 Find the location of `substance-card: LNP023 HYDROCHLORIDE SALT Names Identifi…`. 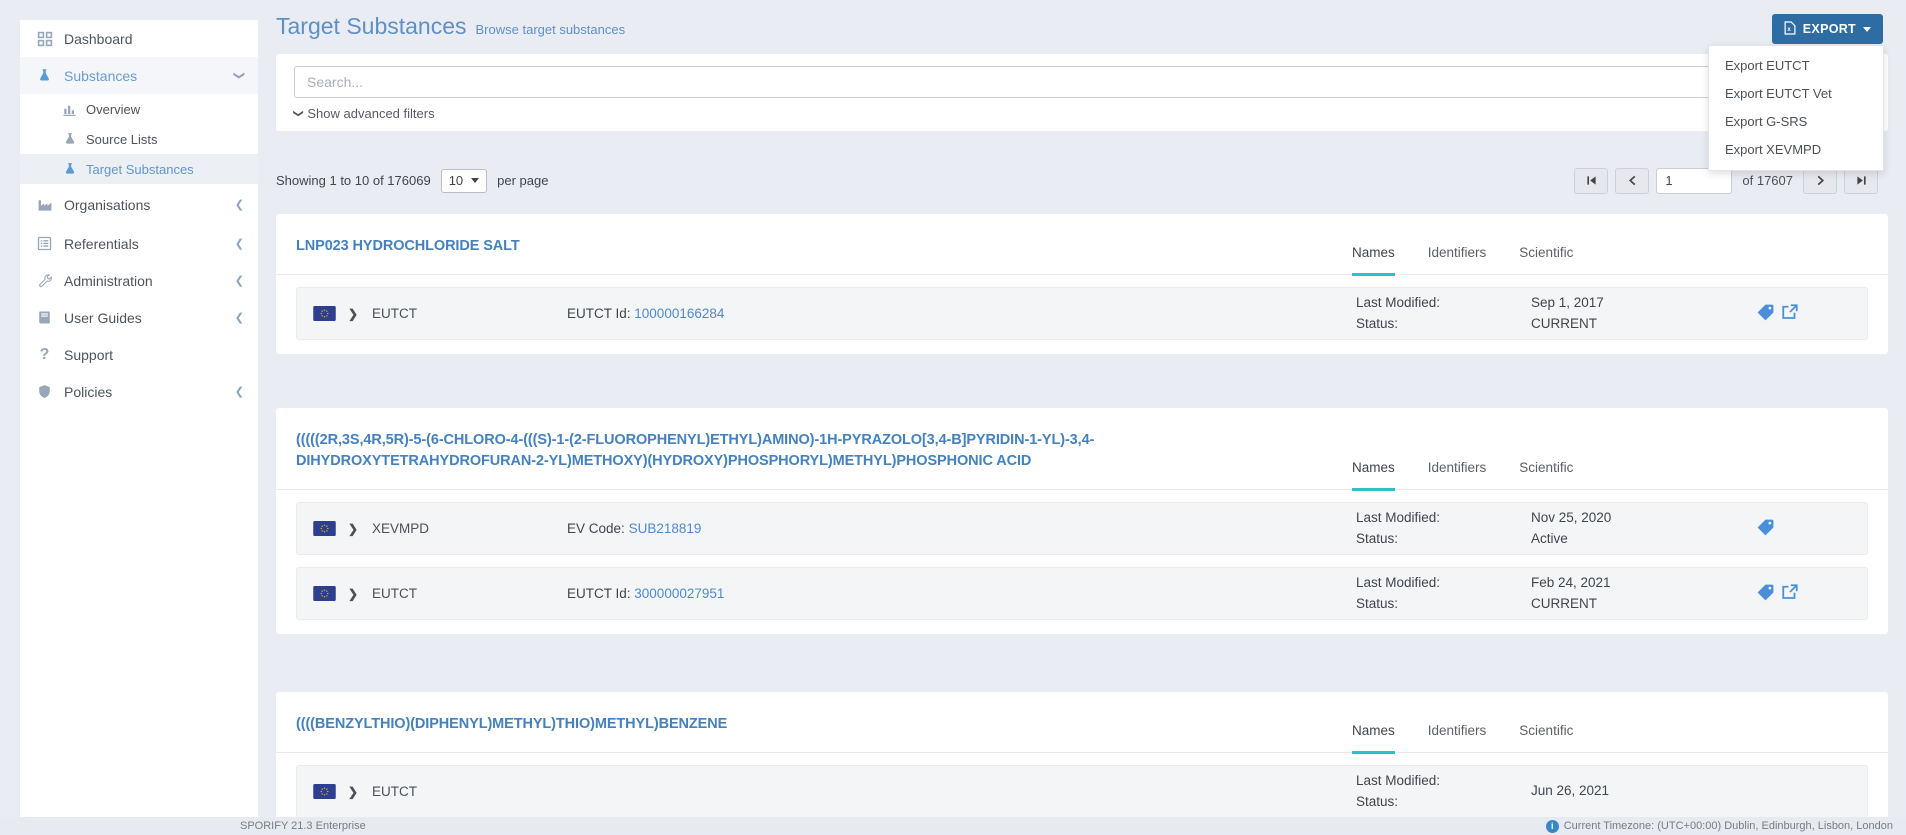

substance-card: LNP023 HYDROCHLORIDE SALT Names Identifi… is located at coordinates (1082, 284).